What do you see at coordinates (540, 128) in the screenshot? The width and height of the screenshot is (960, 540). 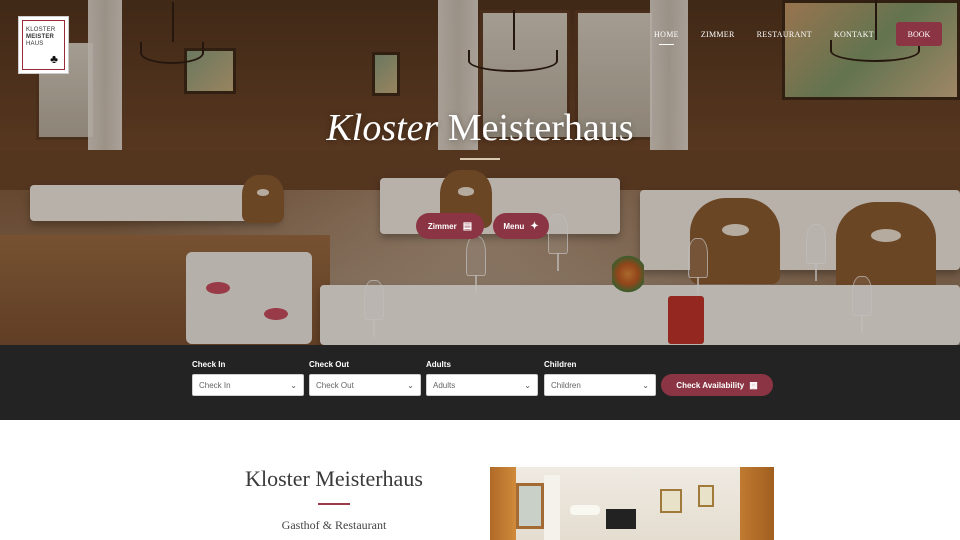 I see `hero-title-regular: Meisterhaus` at bounding box center [540, 128].